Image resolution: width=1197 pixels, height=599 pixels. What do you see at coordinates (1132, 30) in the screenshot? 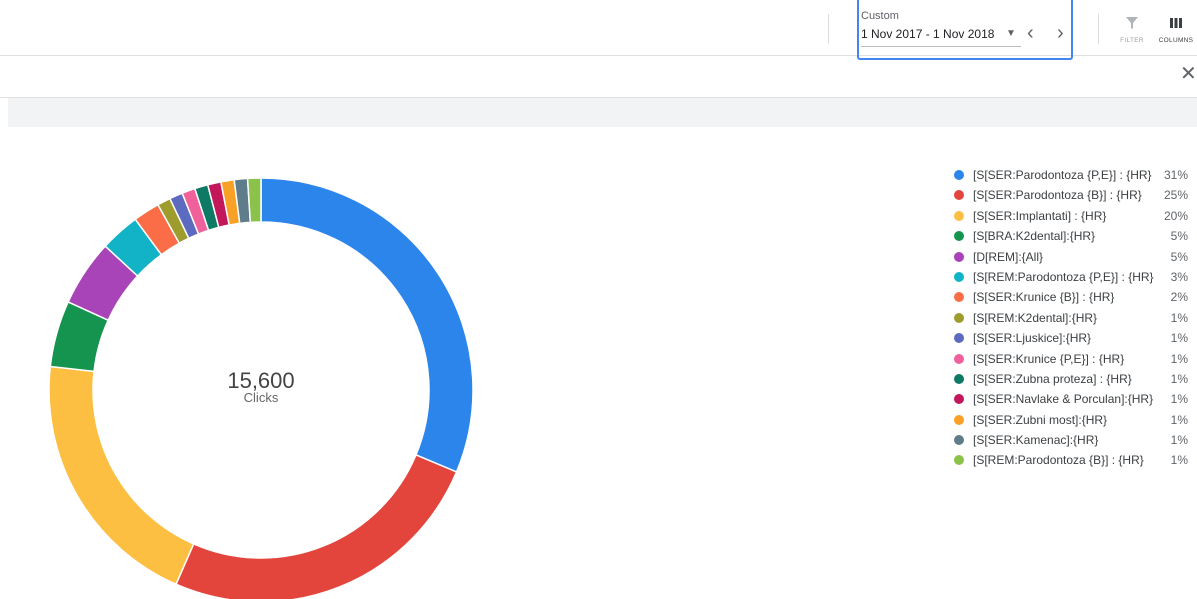
I see `filter-button: FILTER` at bounding box center [1132, 30].